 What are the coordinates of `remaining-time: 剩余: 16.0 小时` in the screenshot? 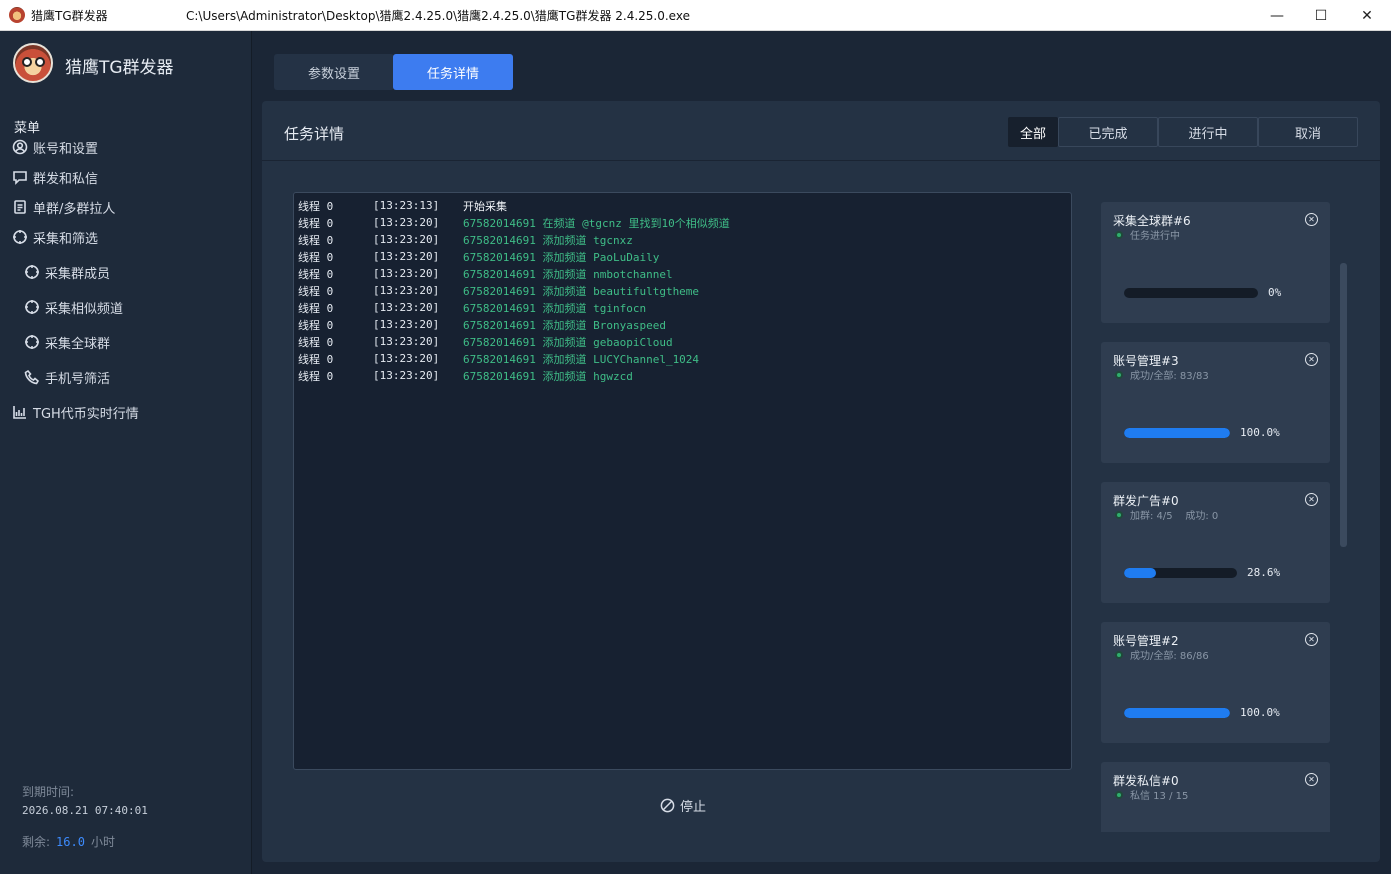 It's located at (68, 841).